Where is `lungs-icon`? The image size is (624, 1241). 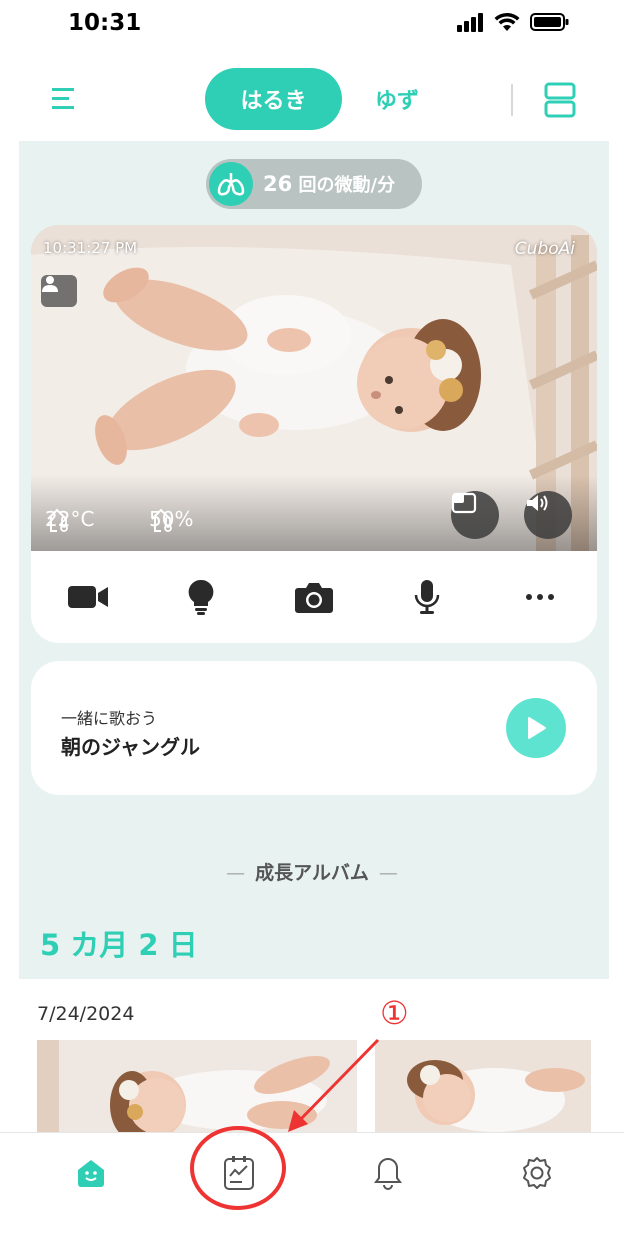 lungs-icon is located at coordinates (231, 184).